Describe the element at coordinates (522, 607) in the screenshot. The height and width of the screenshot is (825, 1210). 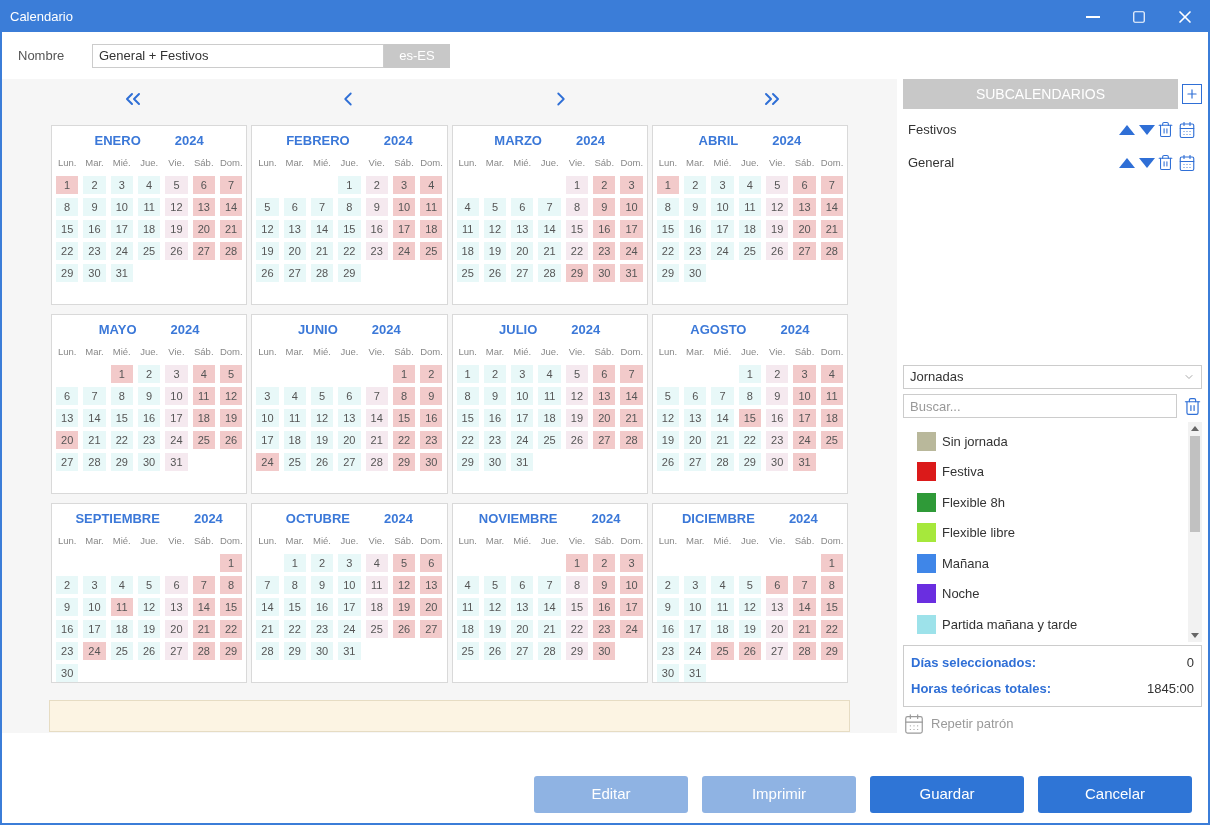
I see `day-cell: 13` at that location.